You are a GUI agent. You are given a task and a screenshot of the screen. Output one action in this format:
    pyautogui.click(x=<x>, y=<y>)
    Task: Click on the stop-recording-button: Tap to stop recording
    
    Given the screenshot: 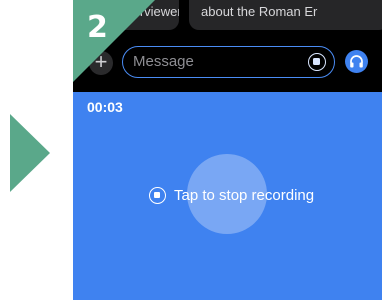 What is the action you would take?
    pyautogui.click(x=231, y=195)
    